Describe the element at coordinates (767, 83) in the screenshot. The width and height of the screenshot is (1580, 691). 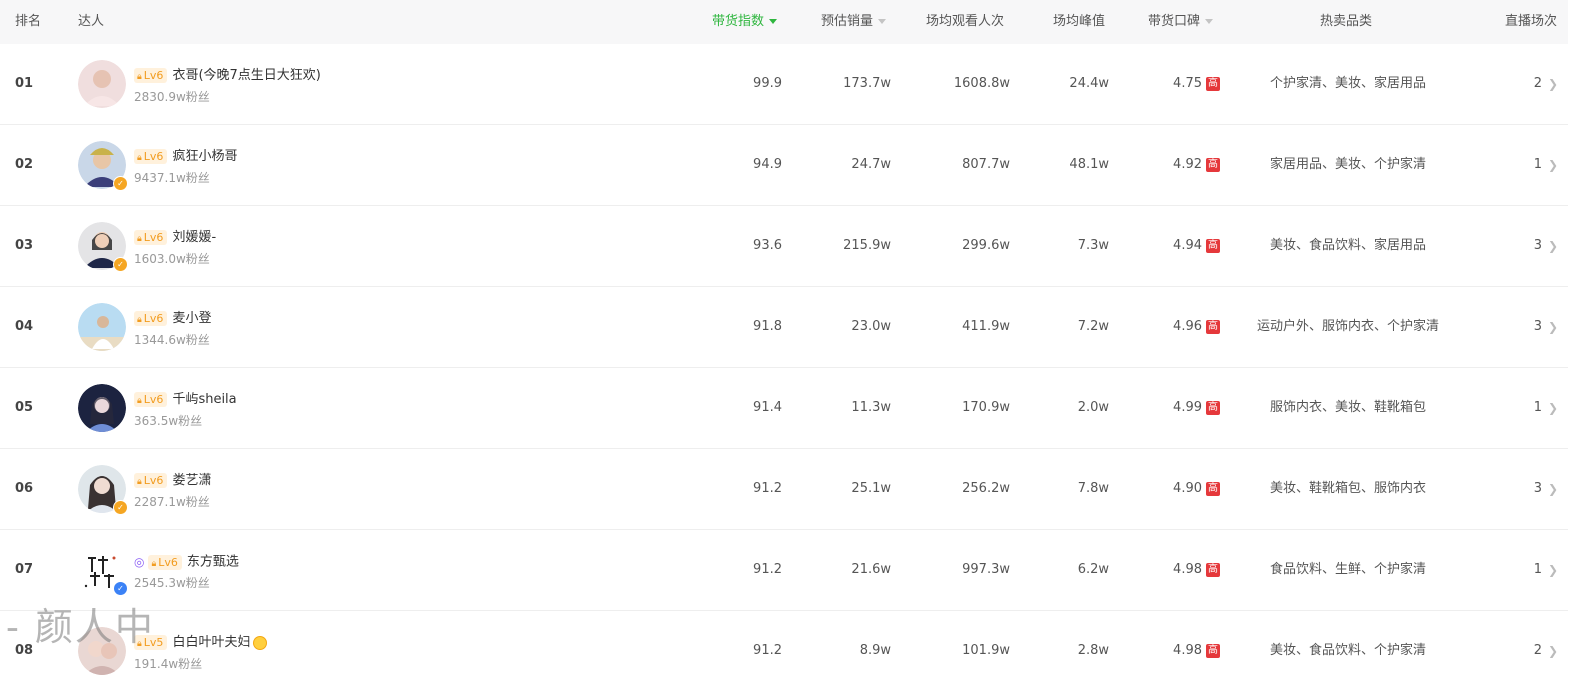
I see `index-value: 99.9` at that location.